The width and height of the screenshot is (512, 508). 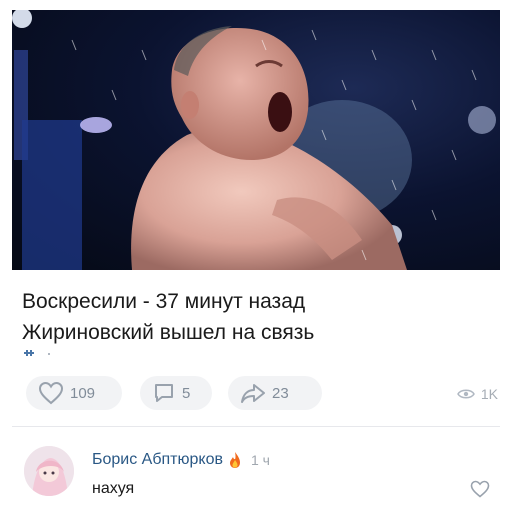 I want to click on share-button: 23, so click(x=275, y=393).